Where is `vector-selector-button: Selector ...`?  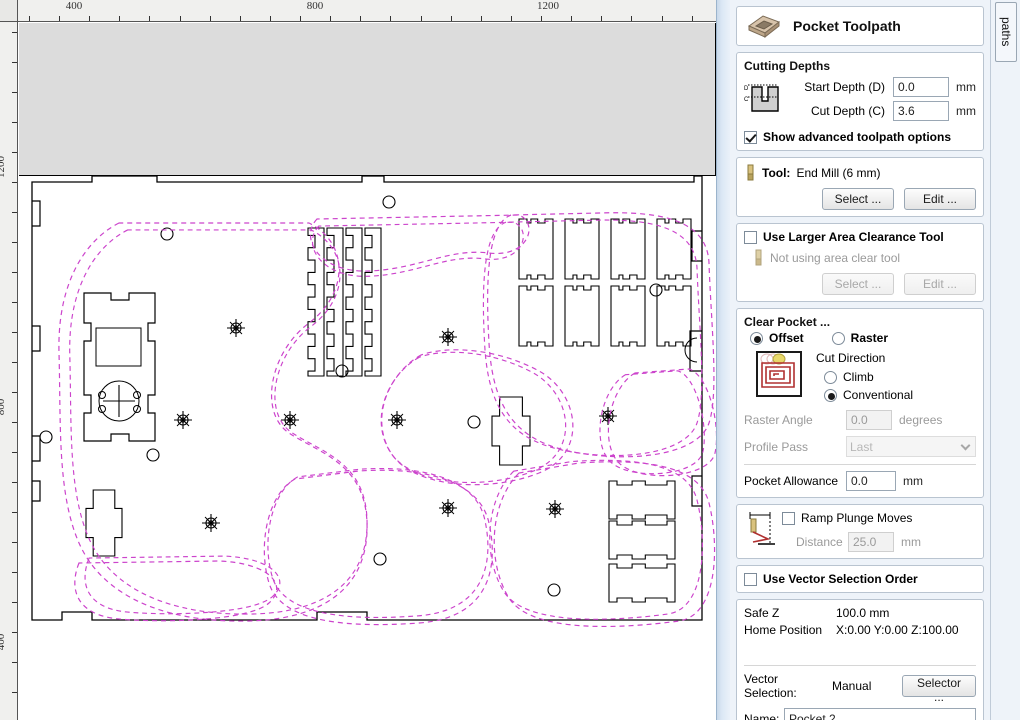 vector-selector-button: Selector ... is located at coordinates (939, 689).